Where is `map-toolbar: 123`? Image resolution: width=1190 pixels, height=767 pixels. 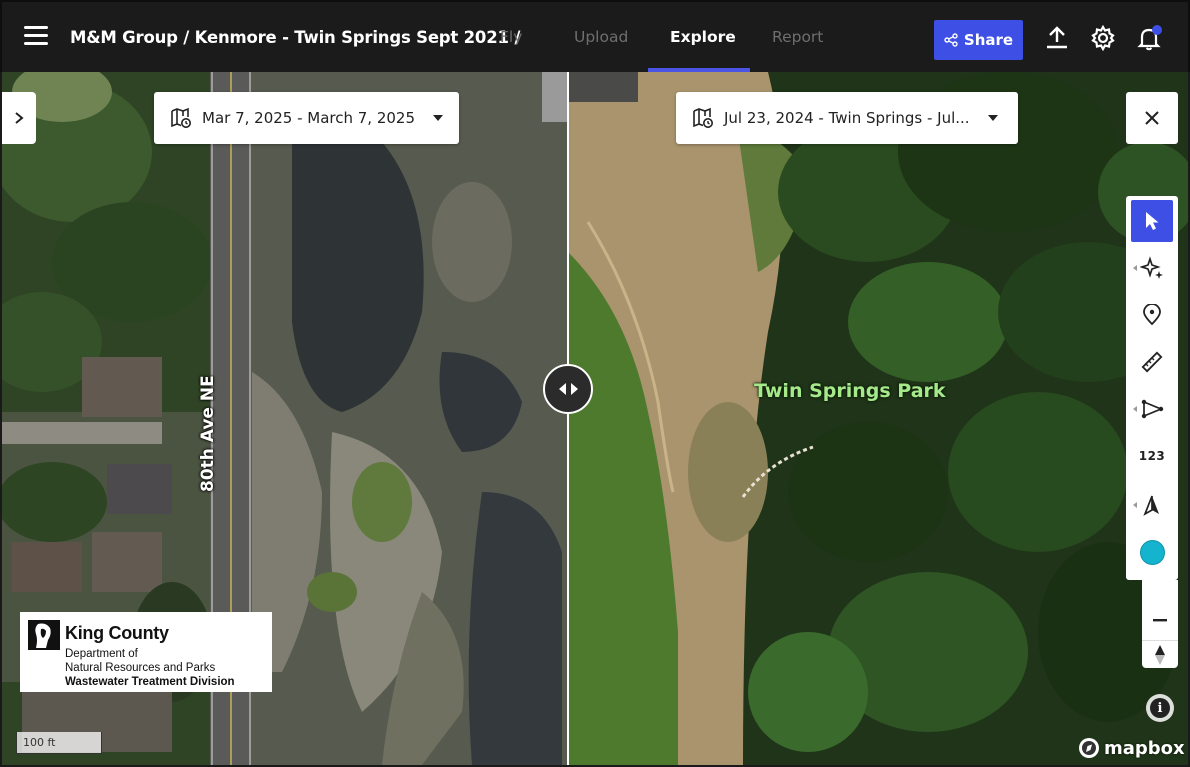
map-toolbar: 123 is located at coordinates (1152, 388).